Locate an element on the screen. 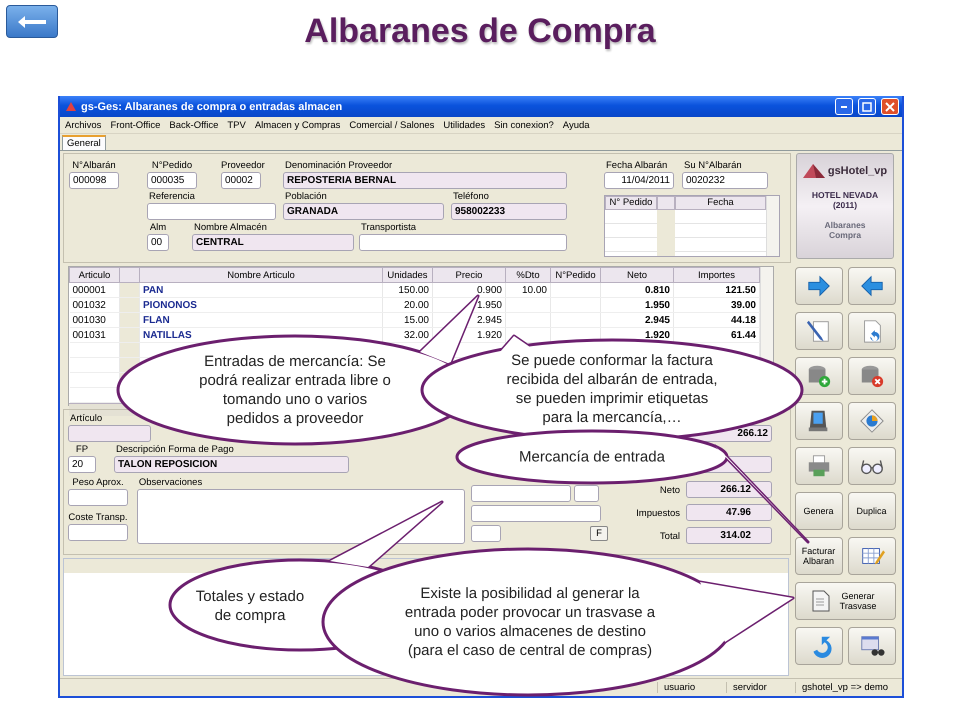 The height and width of the screenshot is (720, 960). arrow-left-icon is located at coordinates (871, 286).